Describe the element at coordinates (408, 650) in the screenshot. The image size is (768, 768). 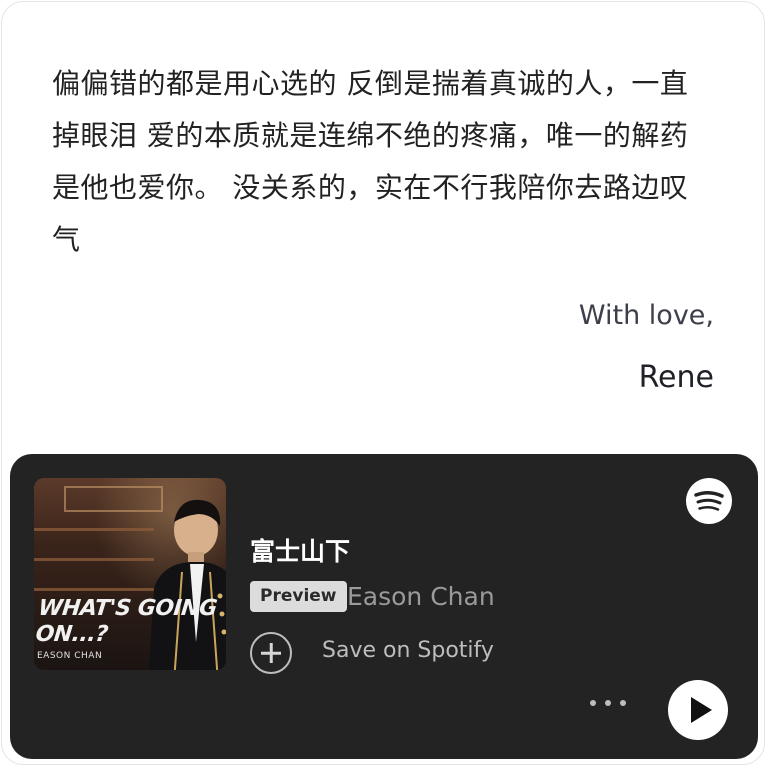
I see `save-label: Save on Spotify` at that location.